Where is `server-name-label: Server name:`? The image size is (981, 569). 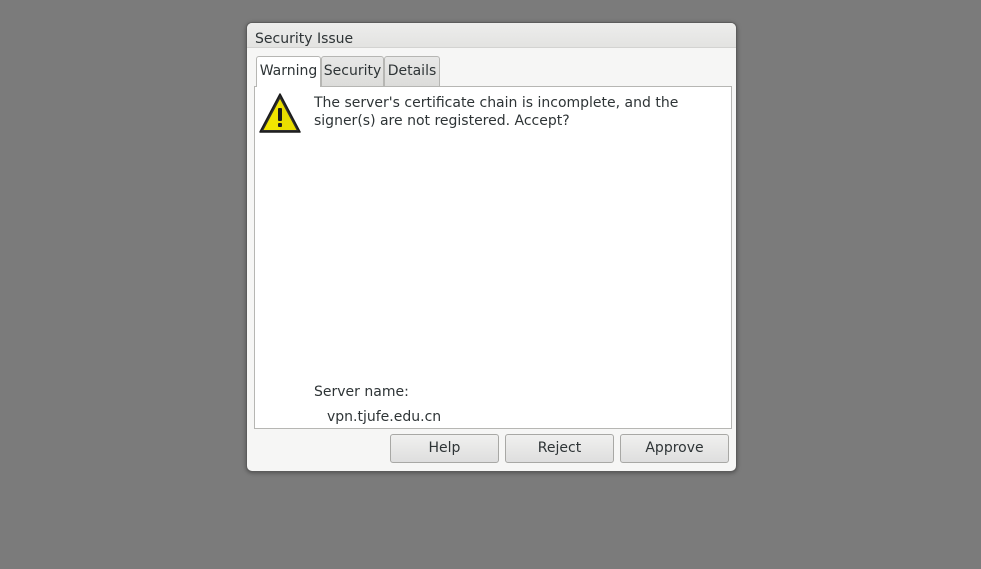 server-name-label: Server name: is located at coordinates (361, 392).